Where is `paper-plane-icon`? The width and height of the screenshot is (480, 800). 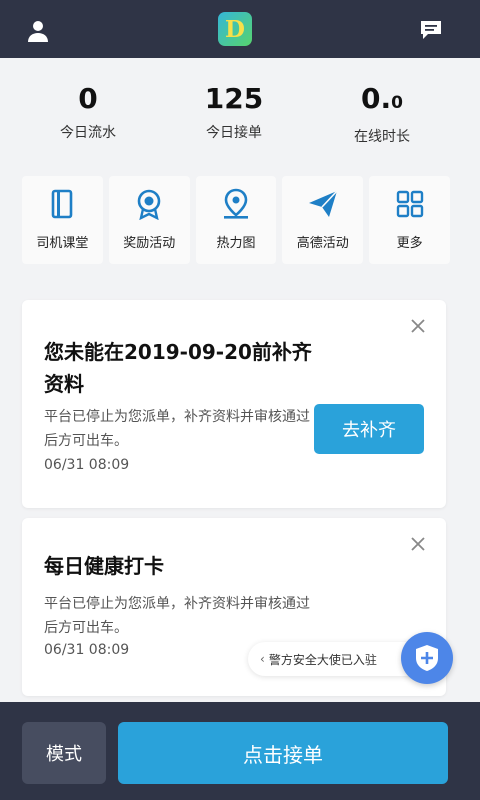
paper-plane-icon is located at coordinates (323, 203).